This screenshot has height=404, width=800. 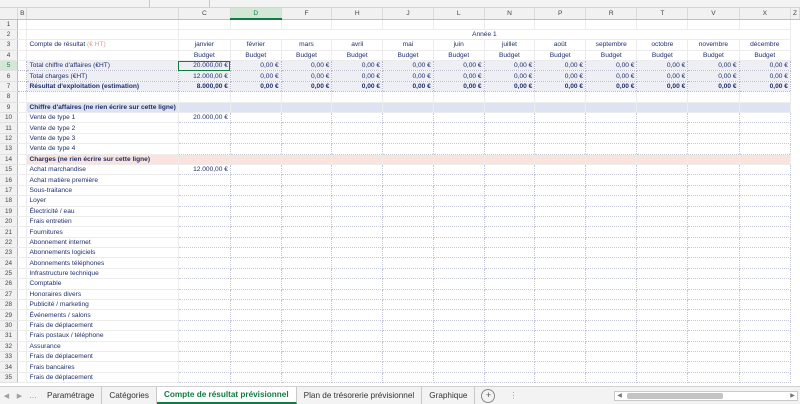 What do you see at coordinates (102, 24) in the screenshot?
I see `cell-label` at bounding box center [102, 24].